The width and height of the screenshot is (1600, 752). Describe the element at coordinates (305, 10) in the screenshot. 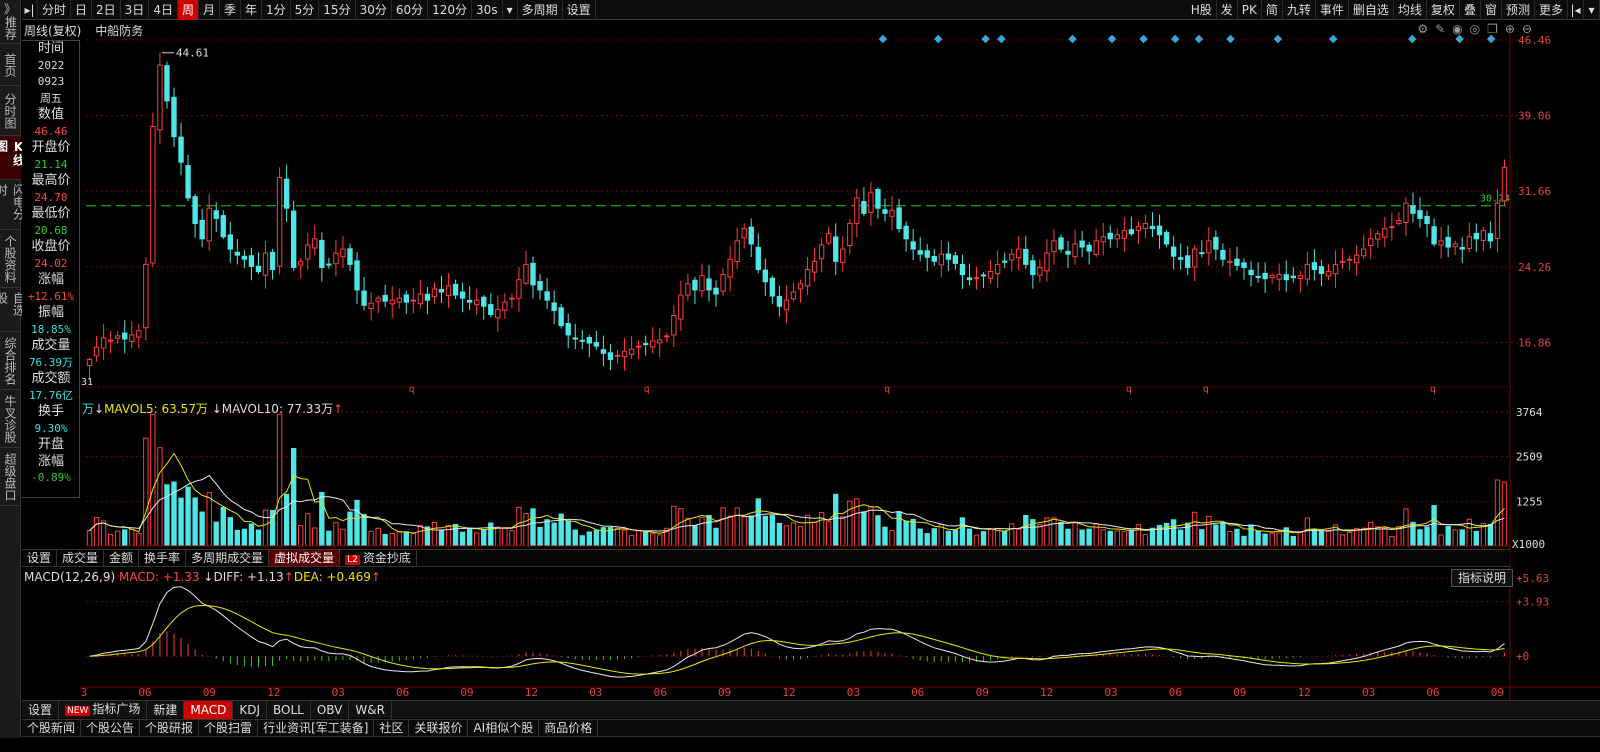

I see `period-button: 5分` at that location.